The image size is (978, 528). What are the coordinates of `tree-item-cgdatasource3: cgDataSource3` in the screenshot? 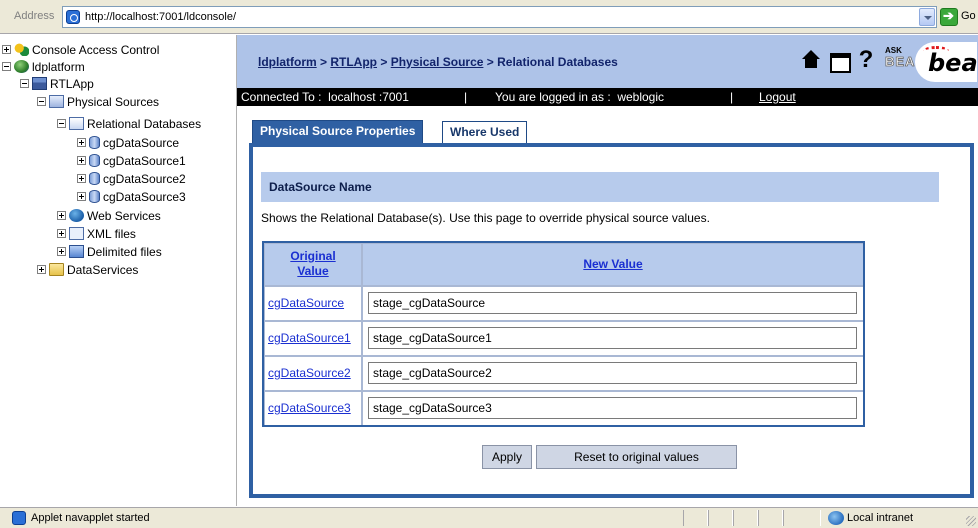 It's located at (131, 197).